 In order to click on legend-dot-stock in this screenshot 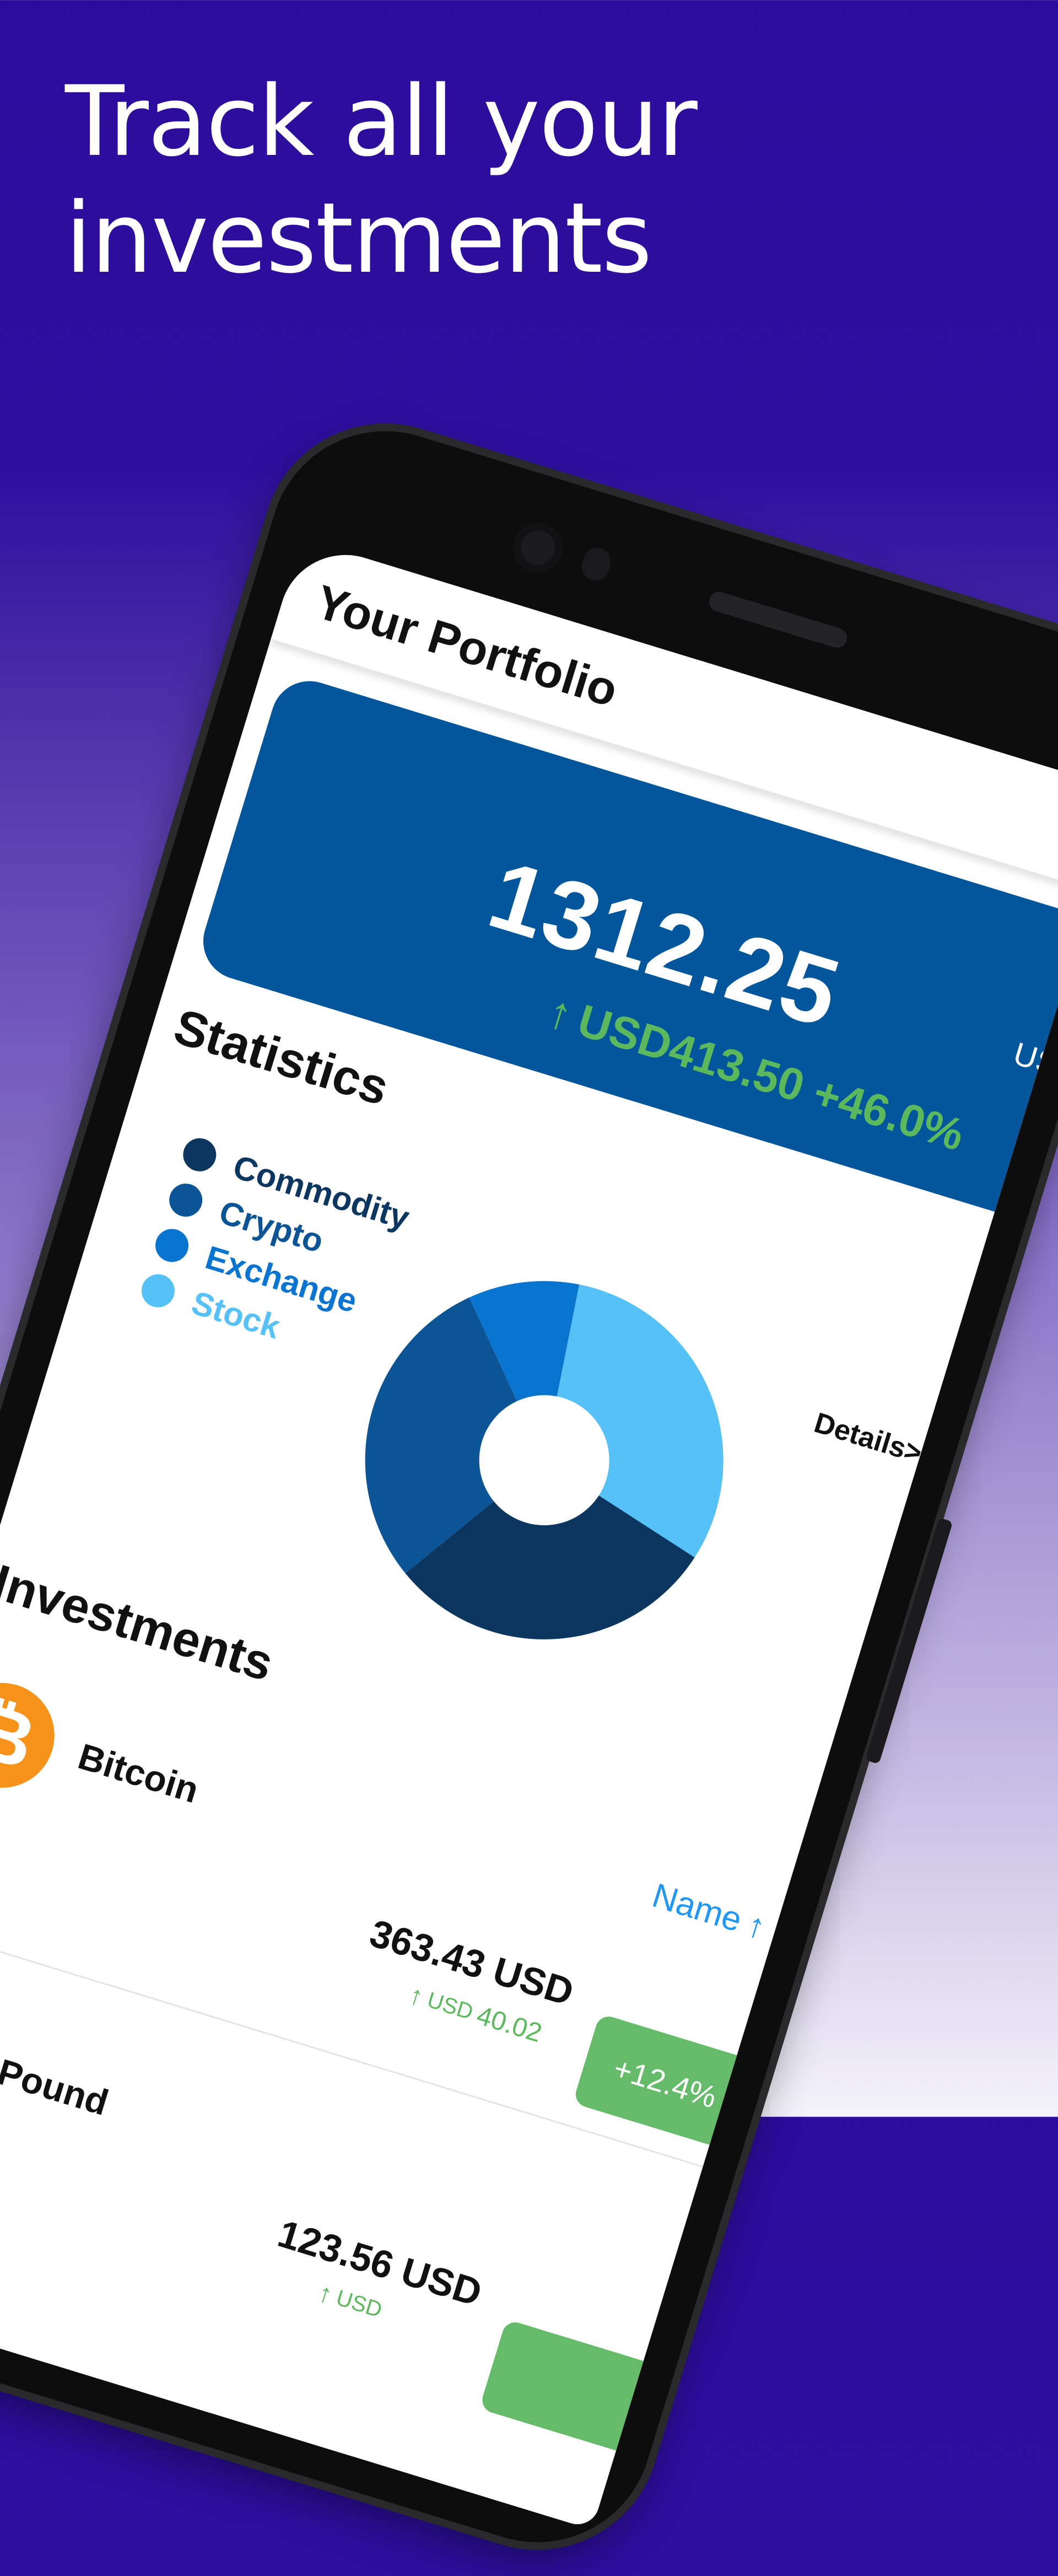, I will do `click(158, 1291)`.